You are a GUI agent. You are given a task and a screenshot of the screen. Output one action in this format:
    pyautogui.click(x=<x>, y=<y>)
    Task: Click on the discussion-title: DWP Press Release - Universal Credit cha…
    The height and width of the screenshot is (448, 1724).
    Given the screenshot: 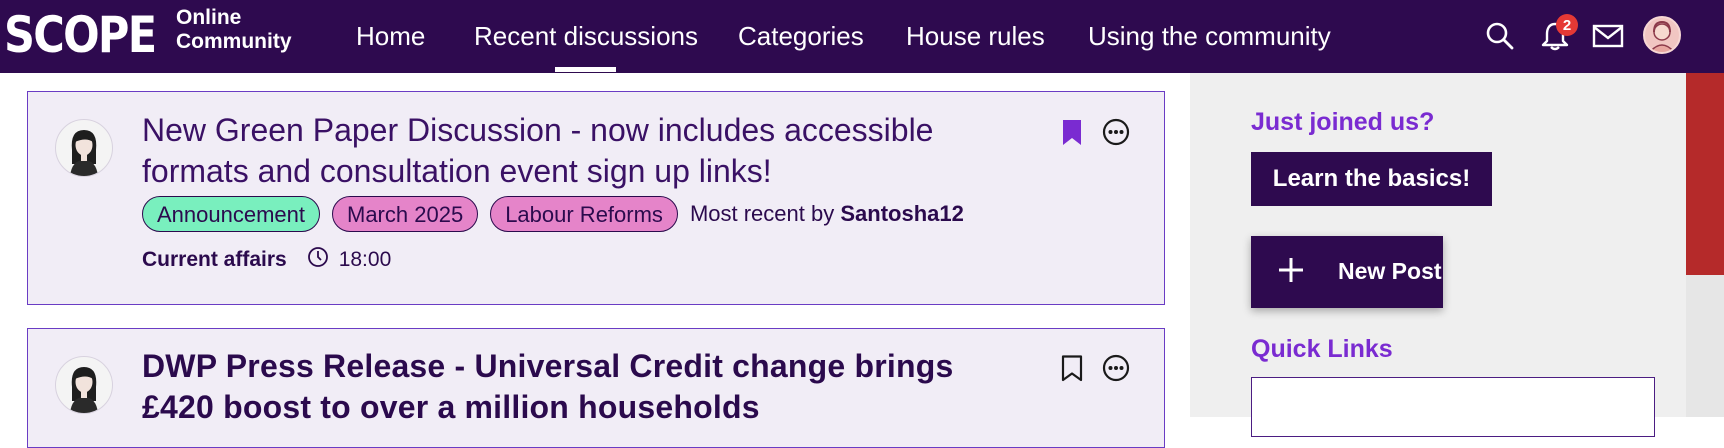 What is the action you would take?
    pyautogui.click(x=582, y=387)
    